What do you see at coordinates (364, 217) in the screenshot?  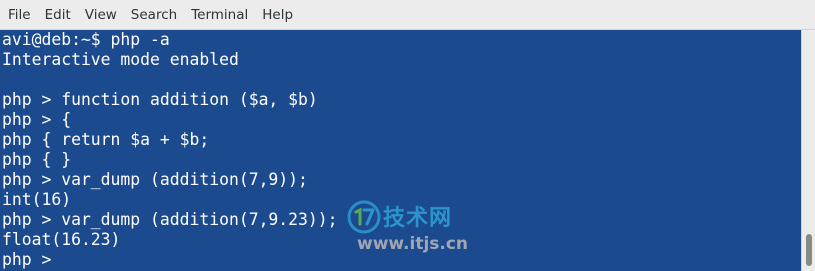 I see `17-logo-icon` at bounding box center [364, 217].